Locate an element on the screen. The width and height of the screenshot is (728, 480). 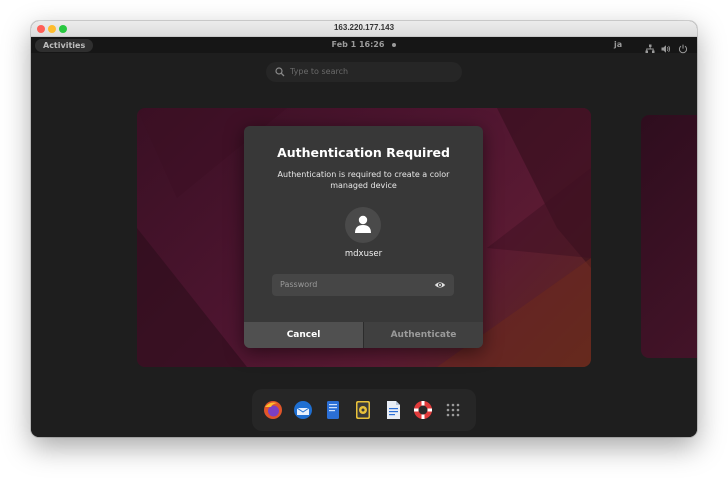
show-password-icon is located at coordinates (440, 285).